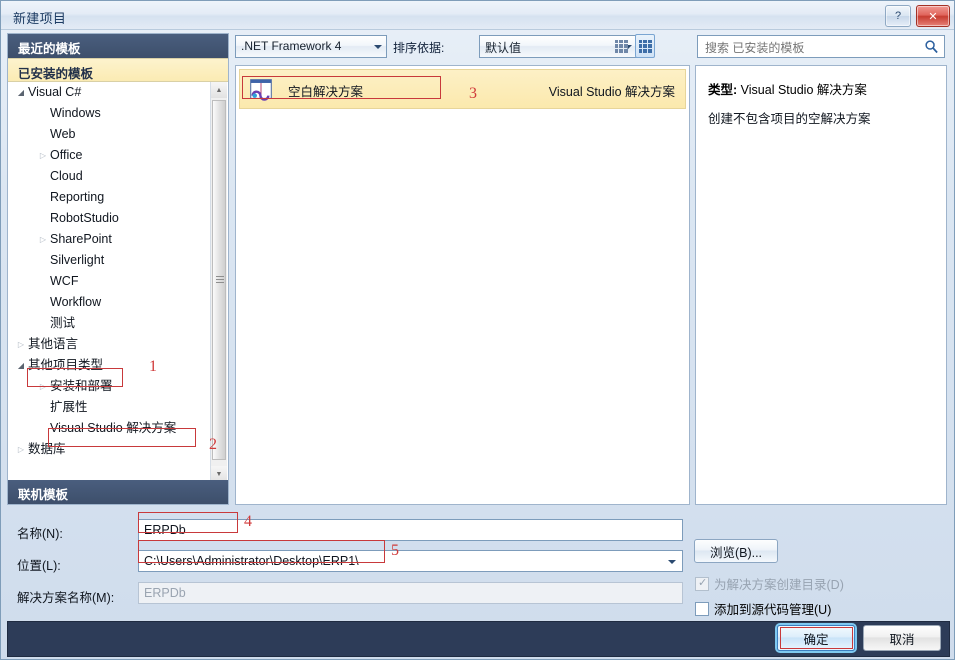 The width and height of the screenshot is (955, 660). Describe the element at coordinates (118, 449) in the screenshot. I see `tree-item: ▷ 数据库` at that location.